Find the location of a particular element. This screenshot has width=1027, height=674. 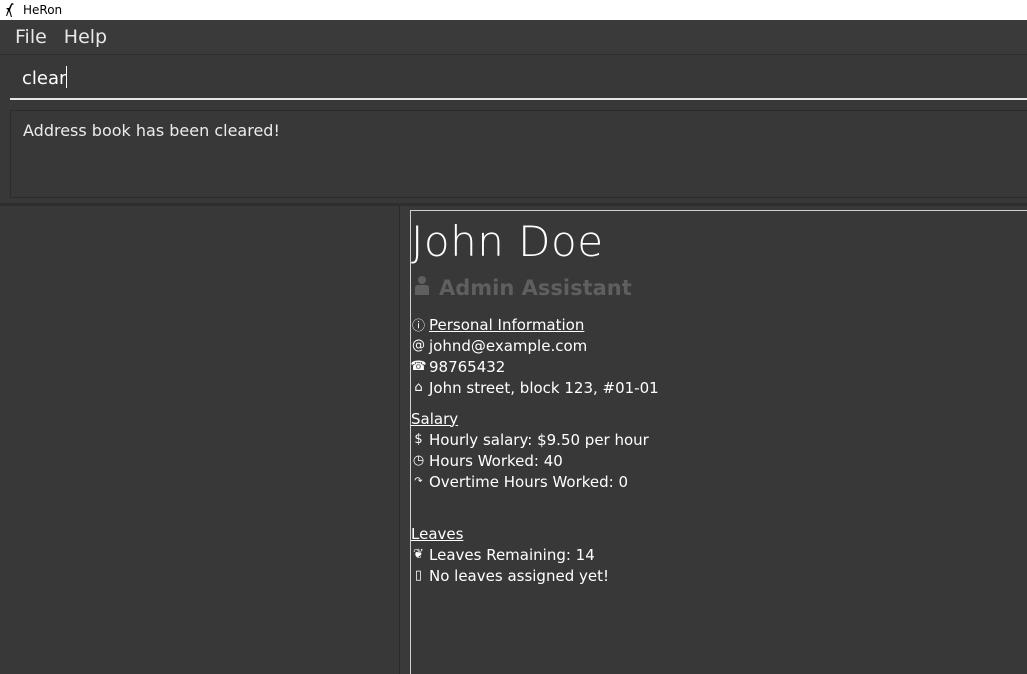

command-text: clear is located at coordinates (44, 78).